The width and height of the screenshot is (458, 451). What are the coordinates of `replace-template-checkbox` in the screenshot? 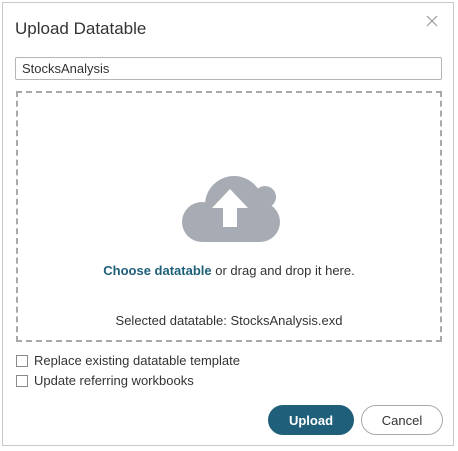 It's located at (22, 360).